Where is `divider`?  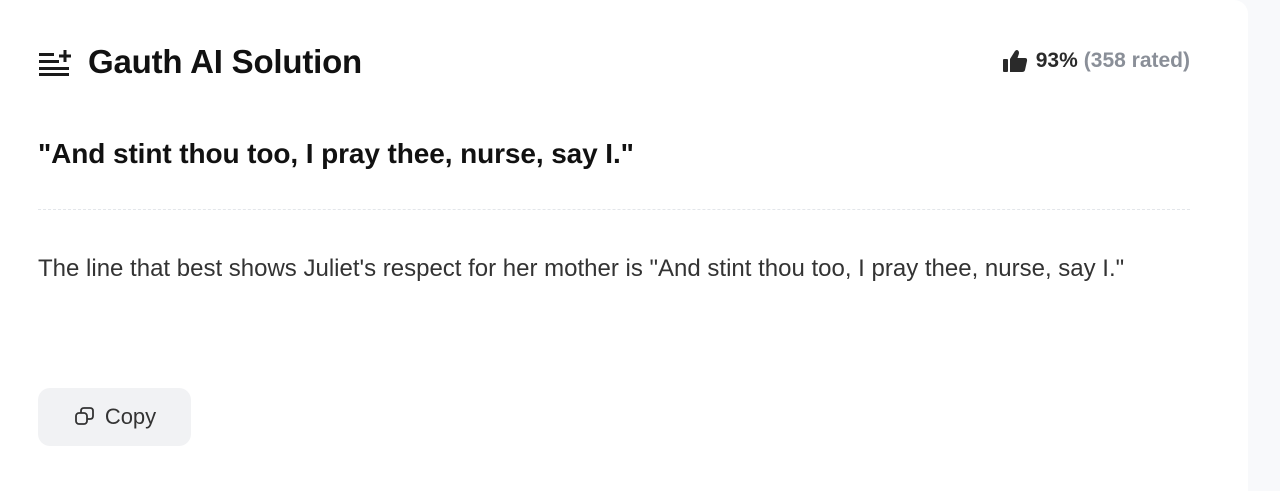 divider is located at coordinates (614, 209).